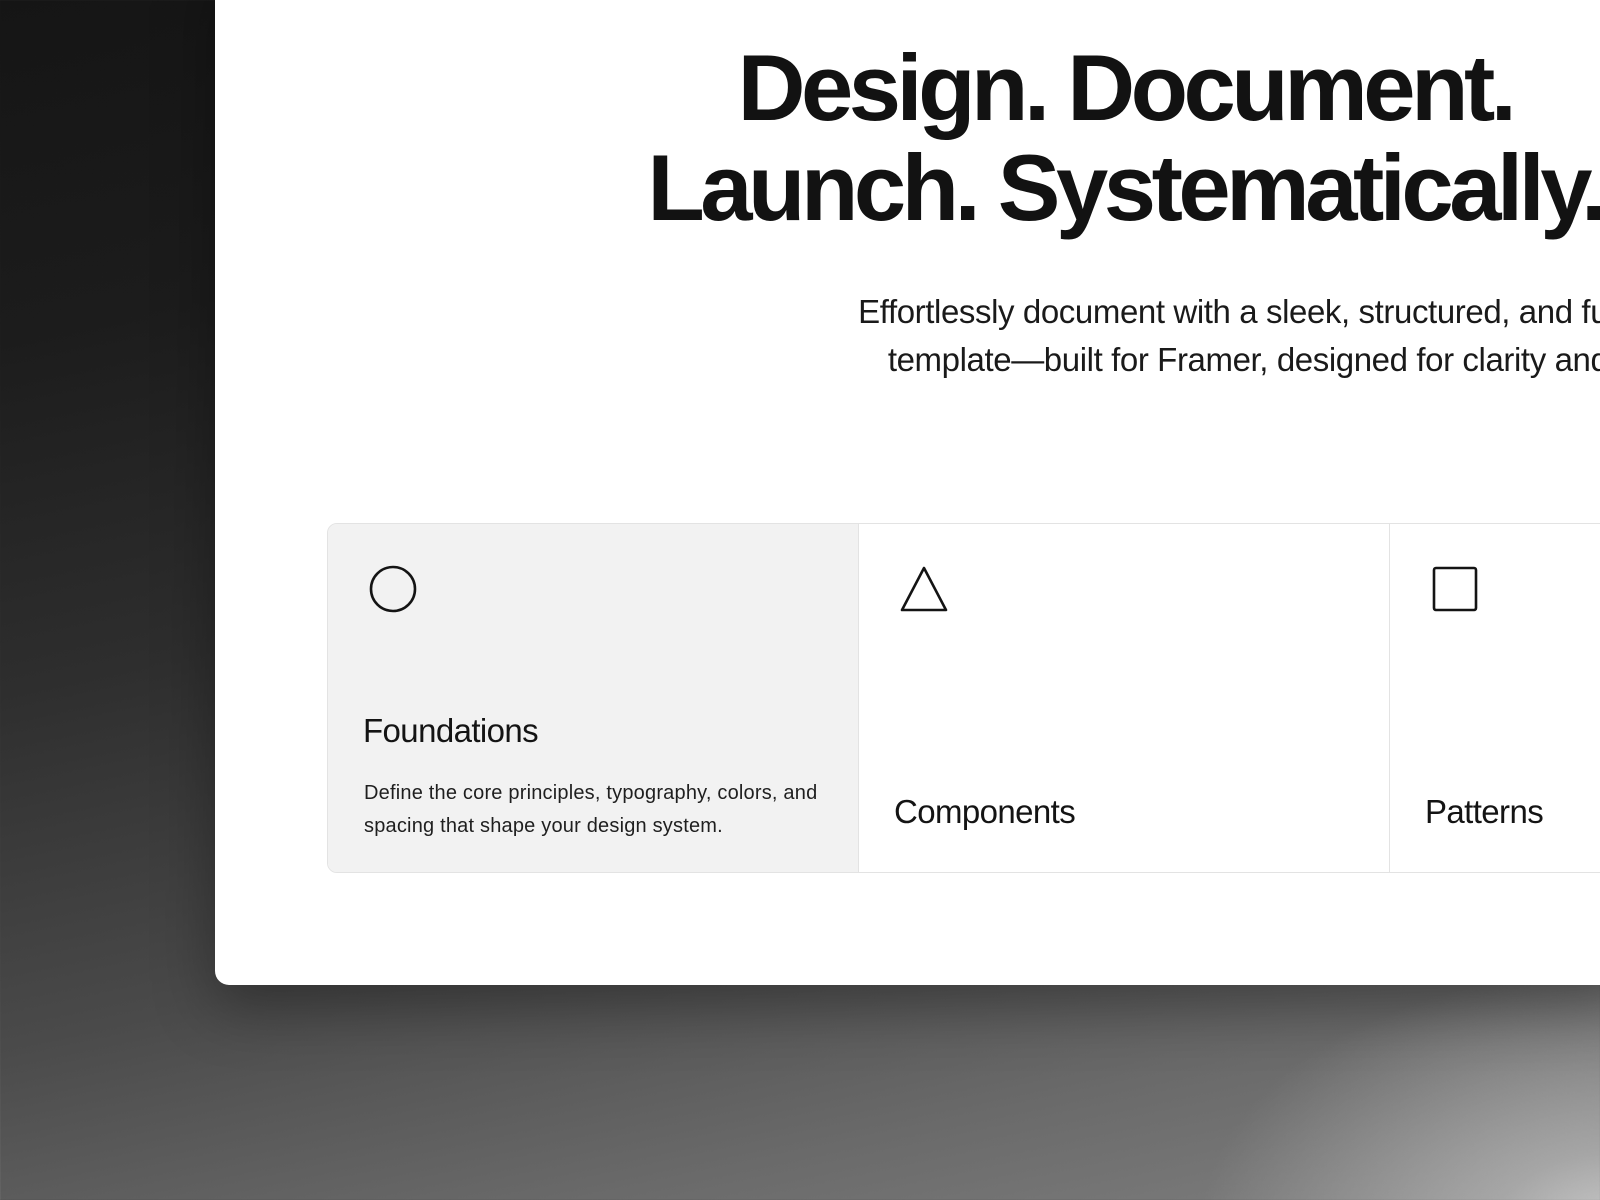 The width and height of the screenshot is (1600, 1200). Describe the element at coordinates (1495, 698) in the screenshot. I see `card-patterns: Patterns` at that location.